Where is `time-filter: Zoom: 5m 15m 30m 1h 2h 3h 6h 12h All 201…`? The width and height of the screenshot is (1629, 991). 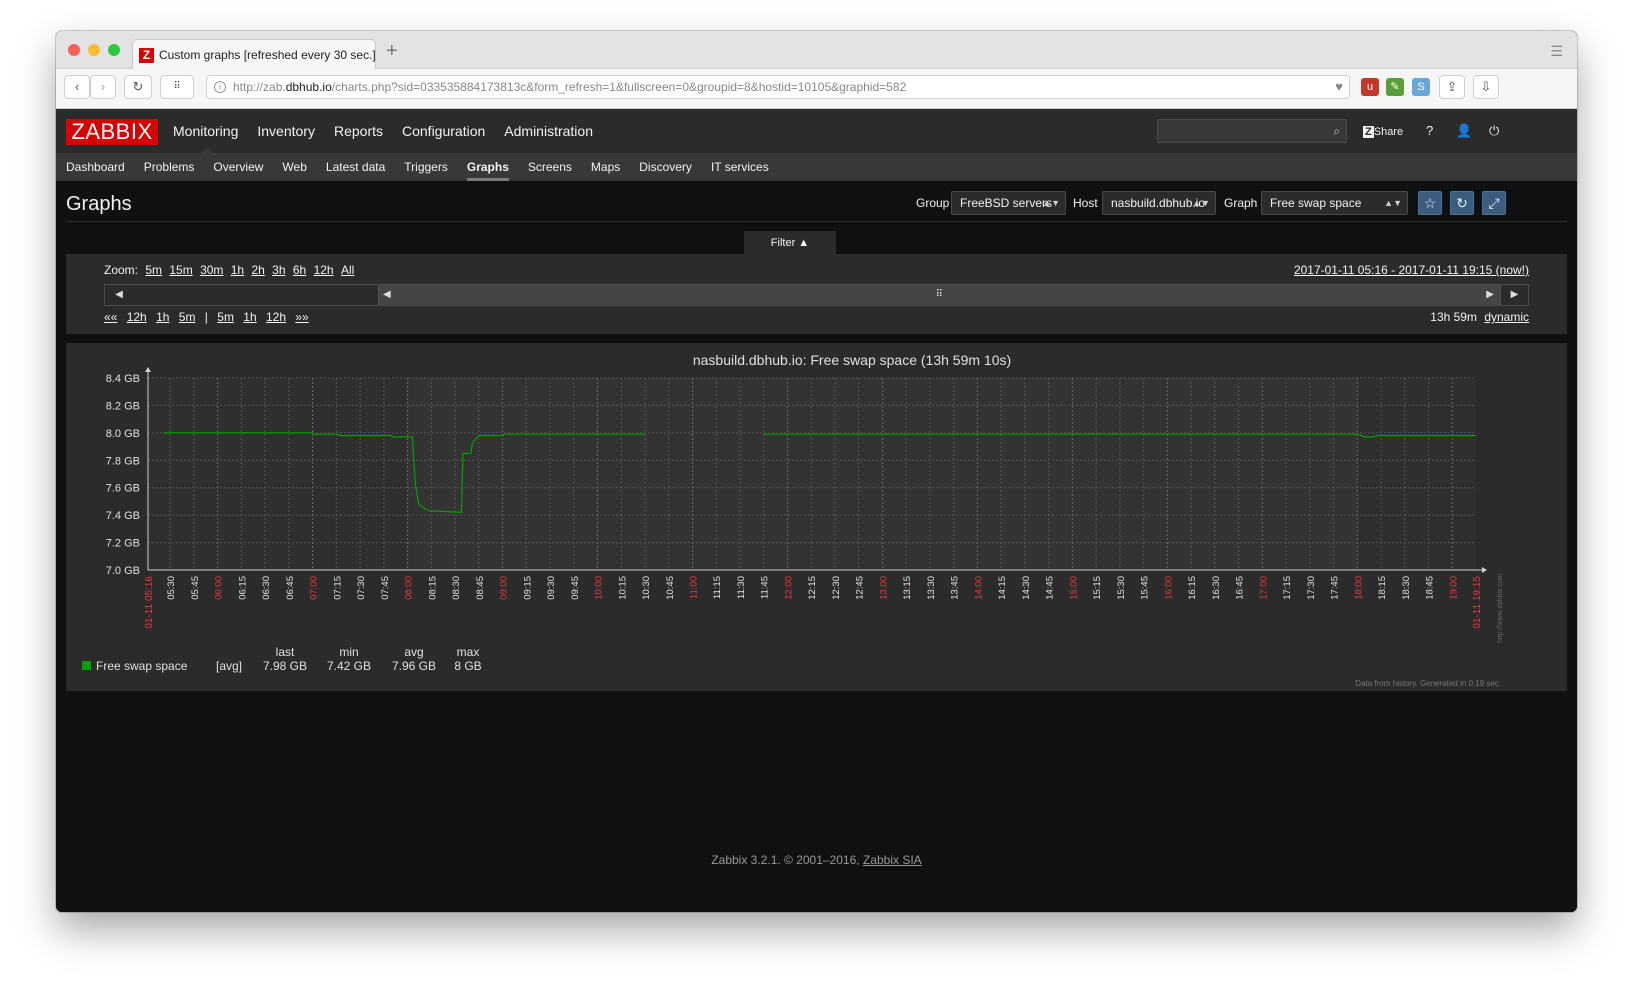
time-filter: Zoom: 5m 15m 30m 1h 2h 3h 6h 12h All 201… is located at coordinates (816, 294).